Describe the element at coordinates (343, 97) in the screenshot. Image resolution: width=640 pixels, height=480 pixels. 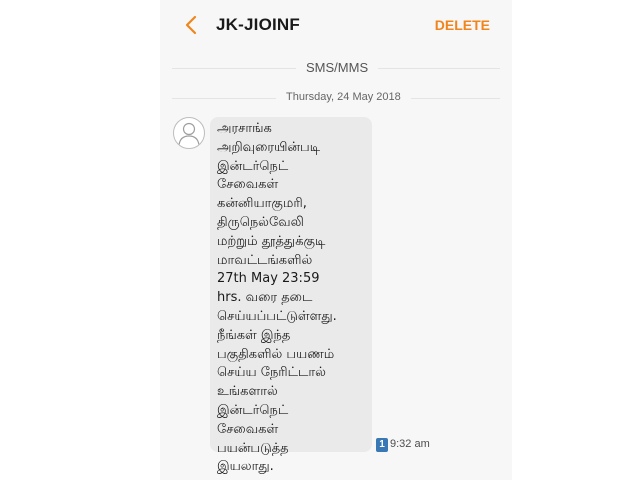
I see `date-label: Thursday, 24 May 2018` at that location.